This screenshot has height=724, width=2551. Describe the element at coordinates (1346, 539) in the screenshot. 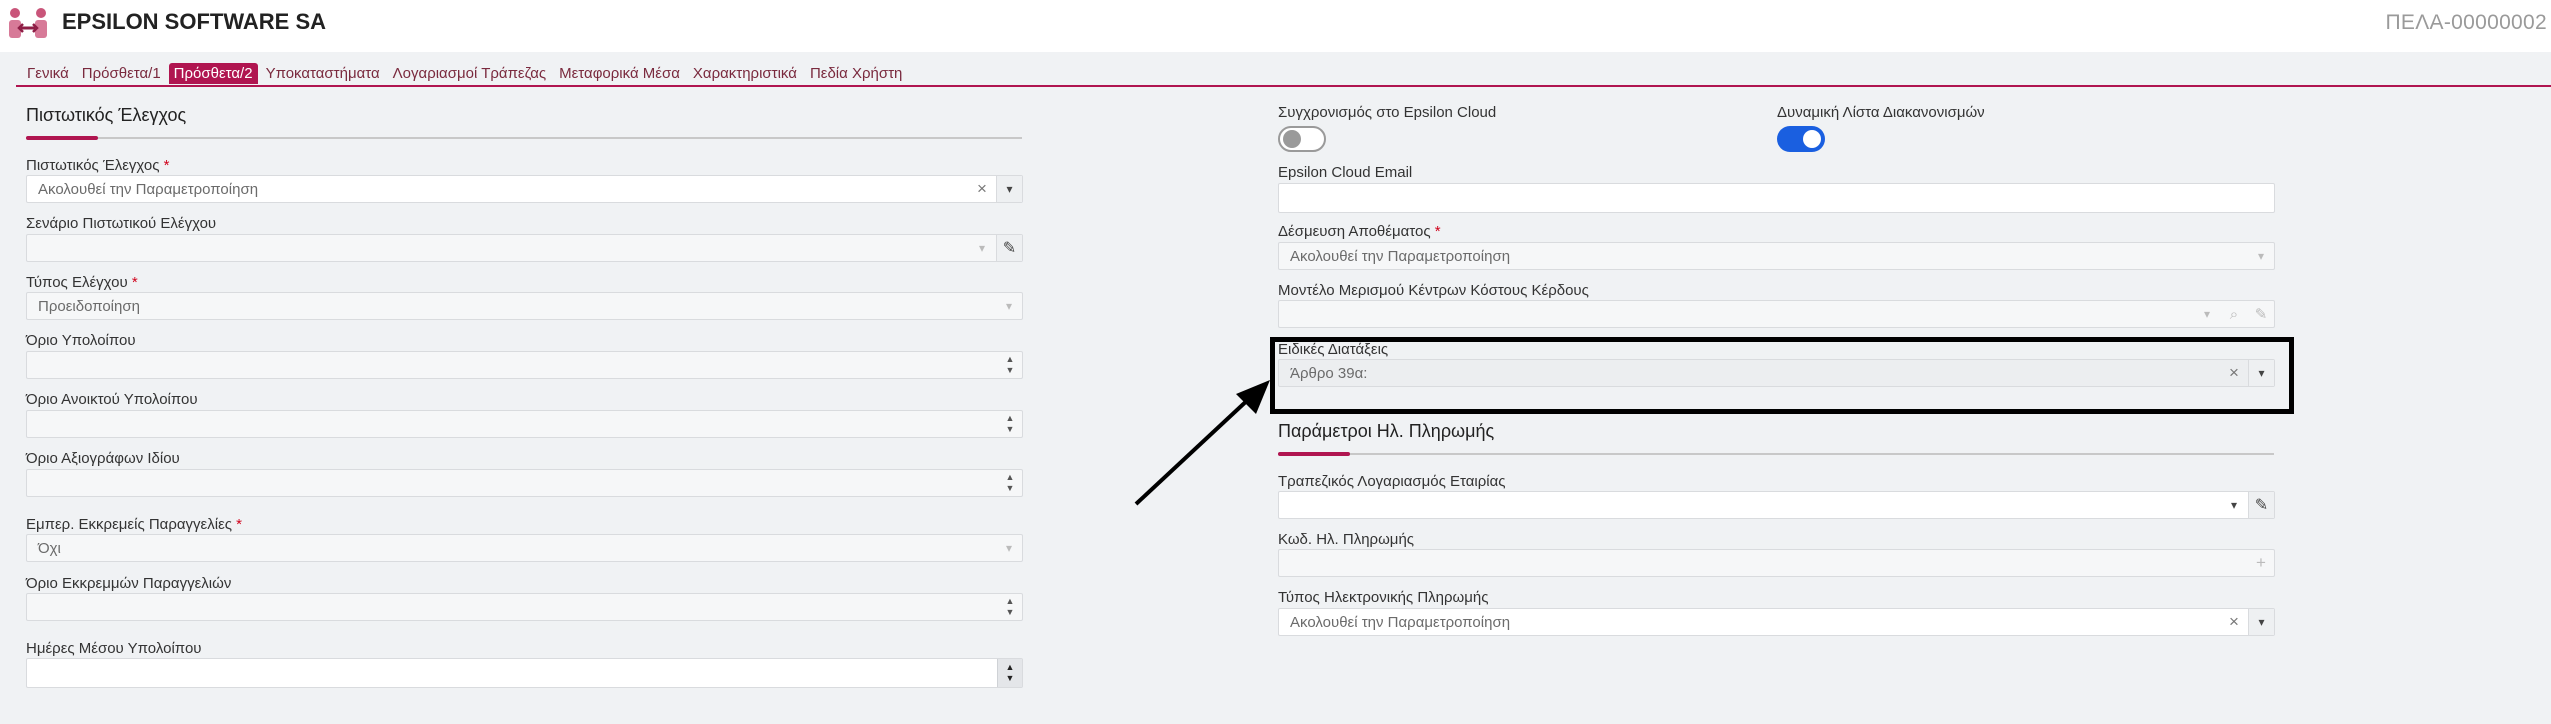

I see `epay-code-label: Κωδ. Ηλ. Πληρωμής` at that location.